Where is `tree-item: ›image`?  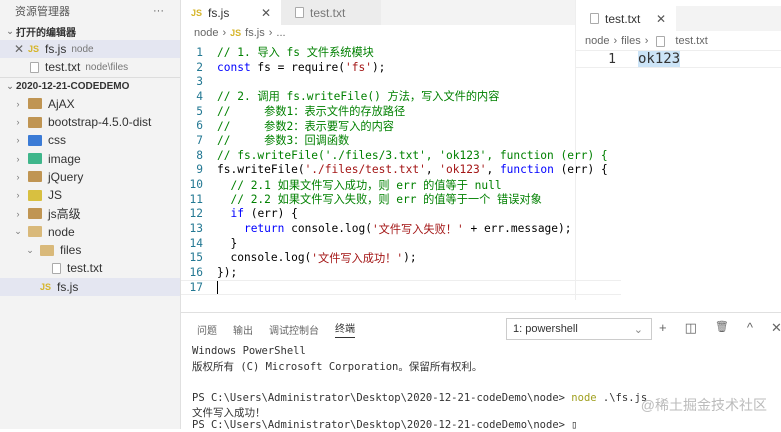 tree-item: ›image is located at coordinates (90, 158).